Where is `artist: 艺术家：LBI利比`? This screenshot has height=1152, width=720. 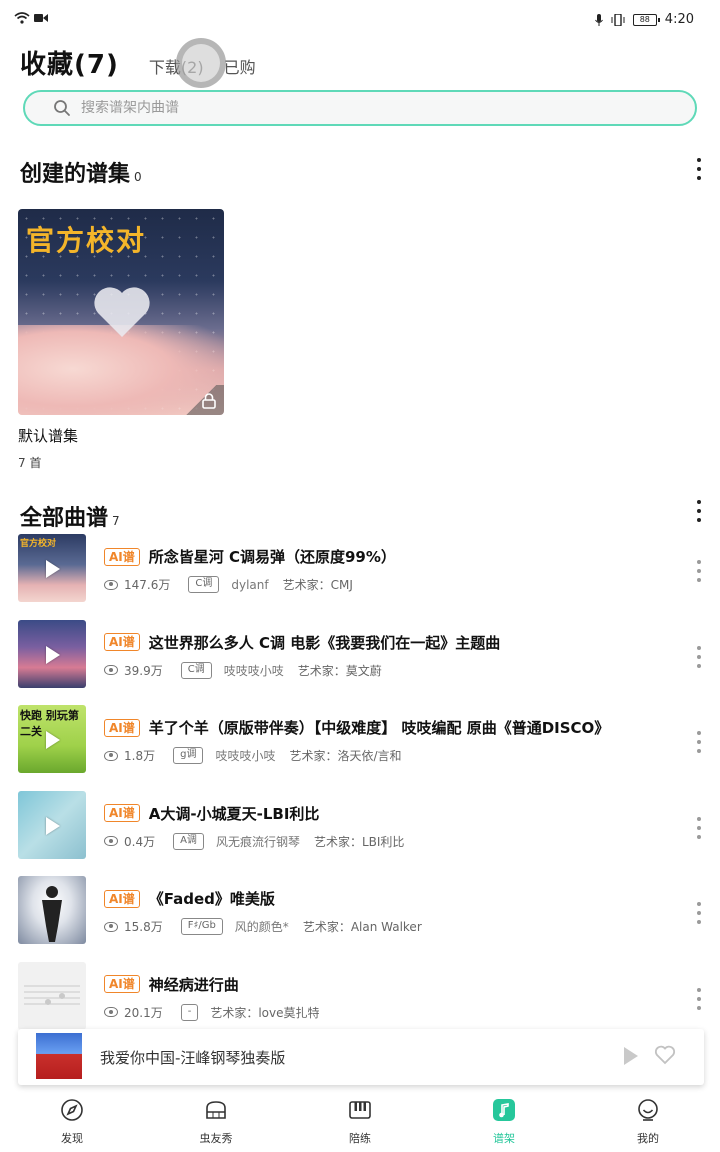 artist: 艺术家：LBI利比 is located at coordinates (359, 841).